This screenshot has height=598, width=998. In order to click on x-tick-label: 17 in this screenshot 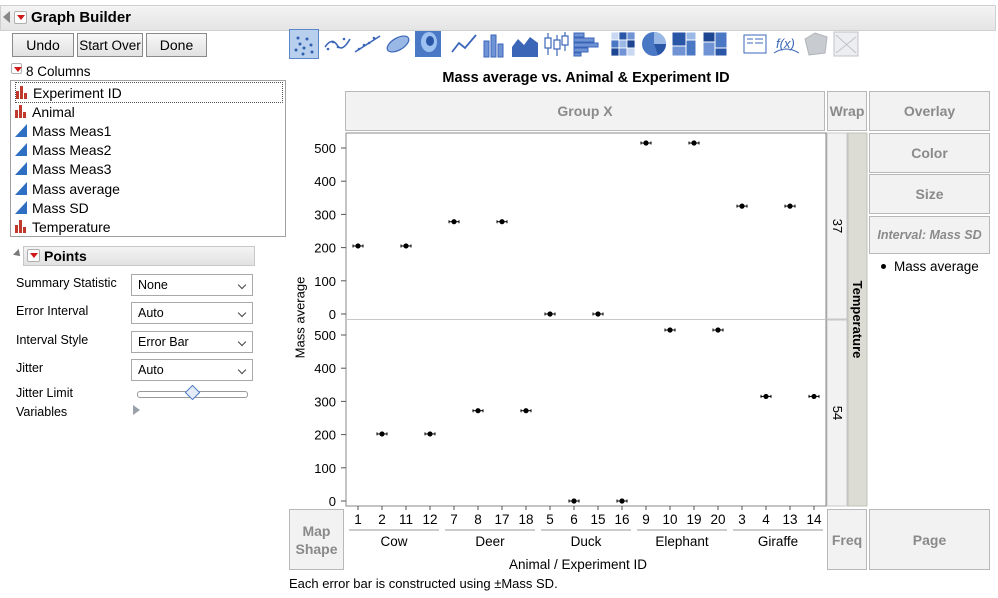, I will do `click(501, 519)`.